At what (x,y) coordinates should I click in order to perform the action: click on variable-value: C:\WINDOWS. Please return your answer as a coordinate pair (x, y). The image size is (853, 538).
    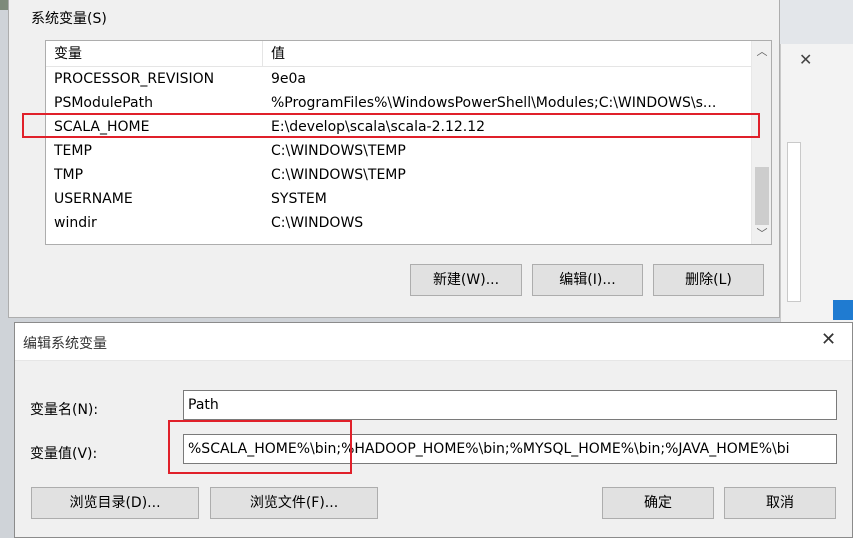
    Looking at the image, I should click on (317, 223).